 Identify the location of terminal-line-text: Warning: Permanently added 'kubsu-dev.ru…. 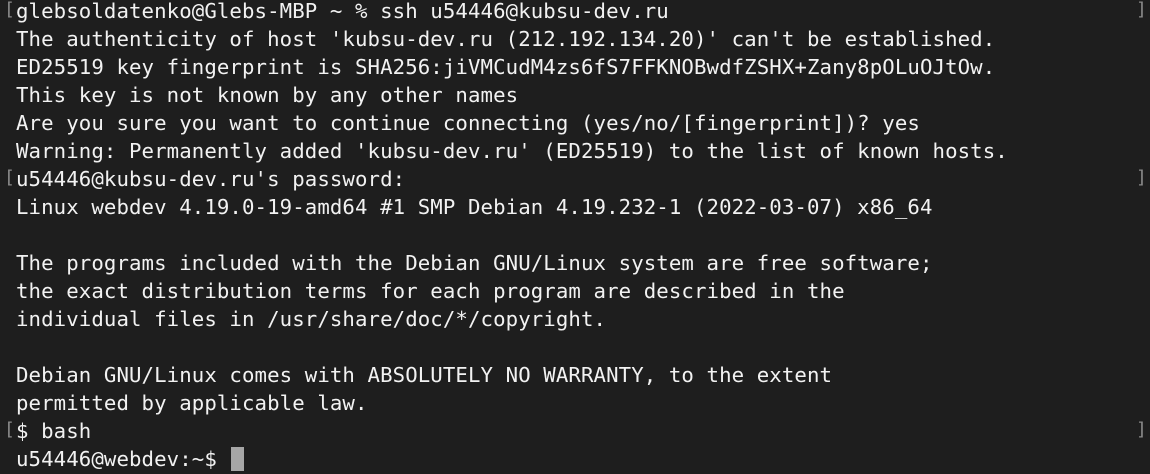
(512, 151).